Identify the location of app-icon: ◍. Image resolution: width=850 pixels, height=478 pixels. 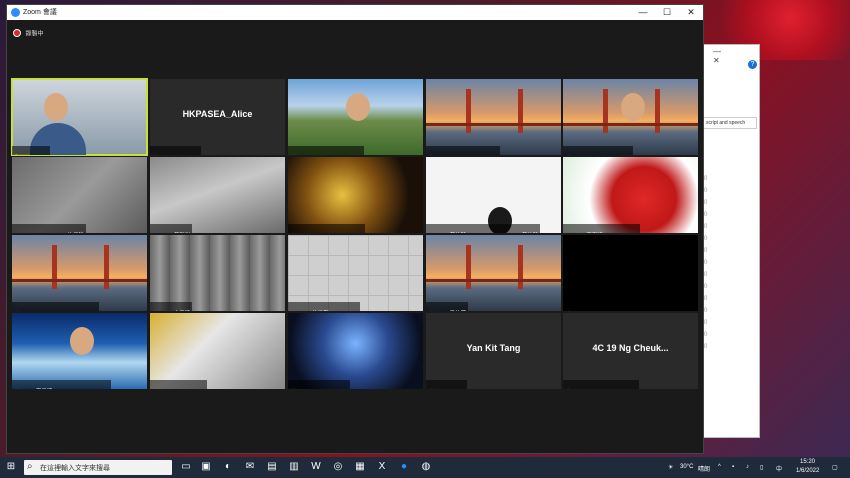
(426, 467).